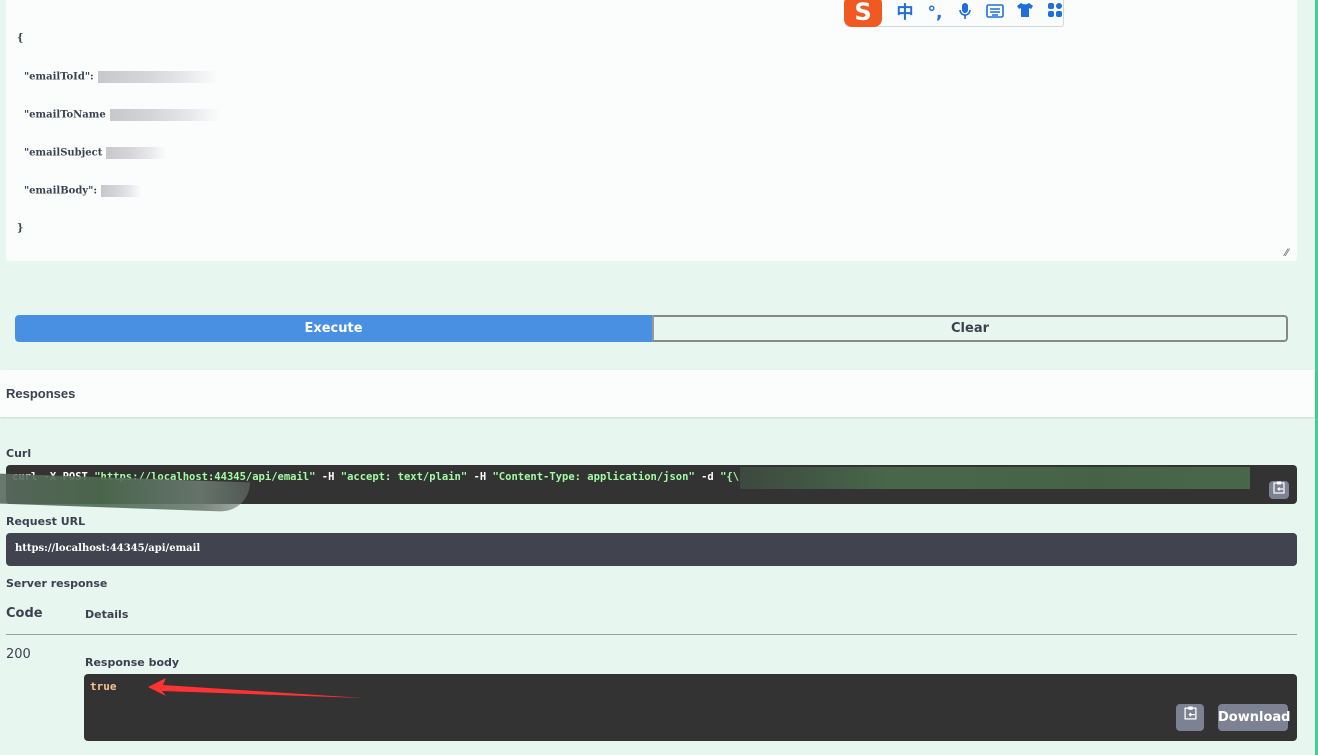  I want to click on table-divider, so click(651, 634).